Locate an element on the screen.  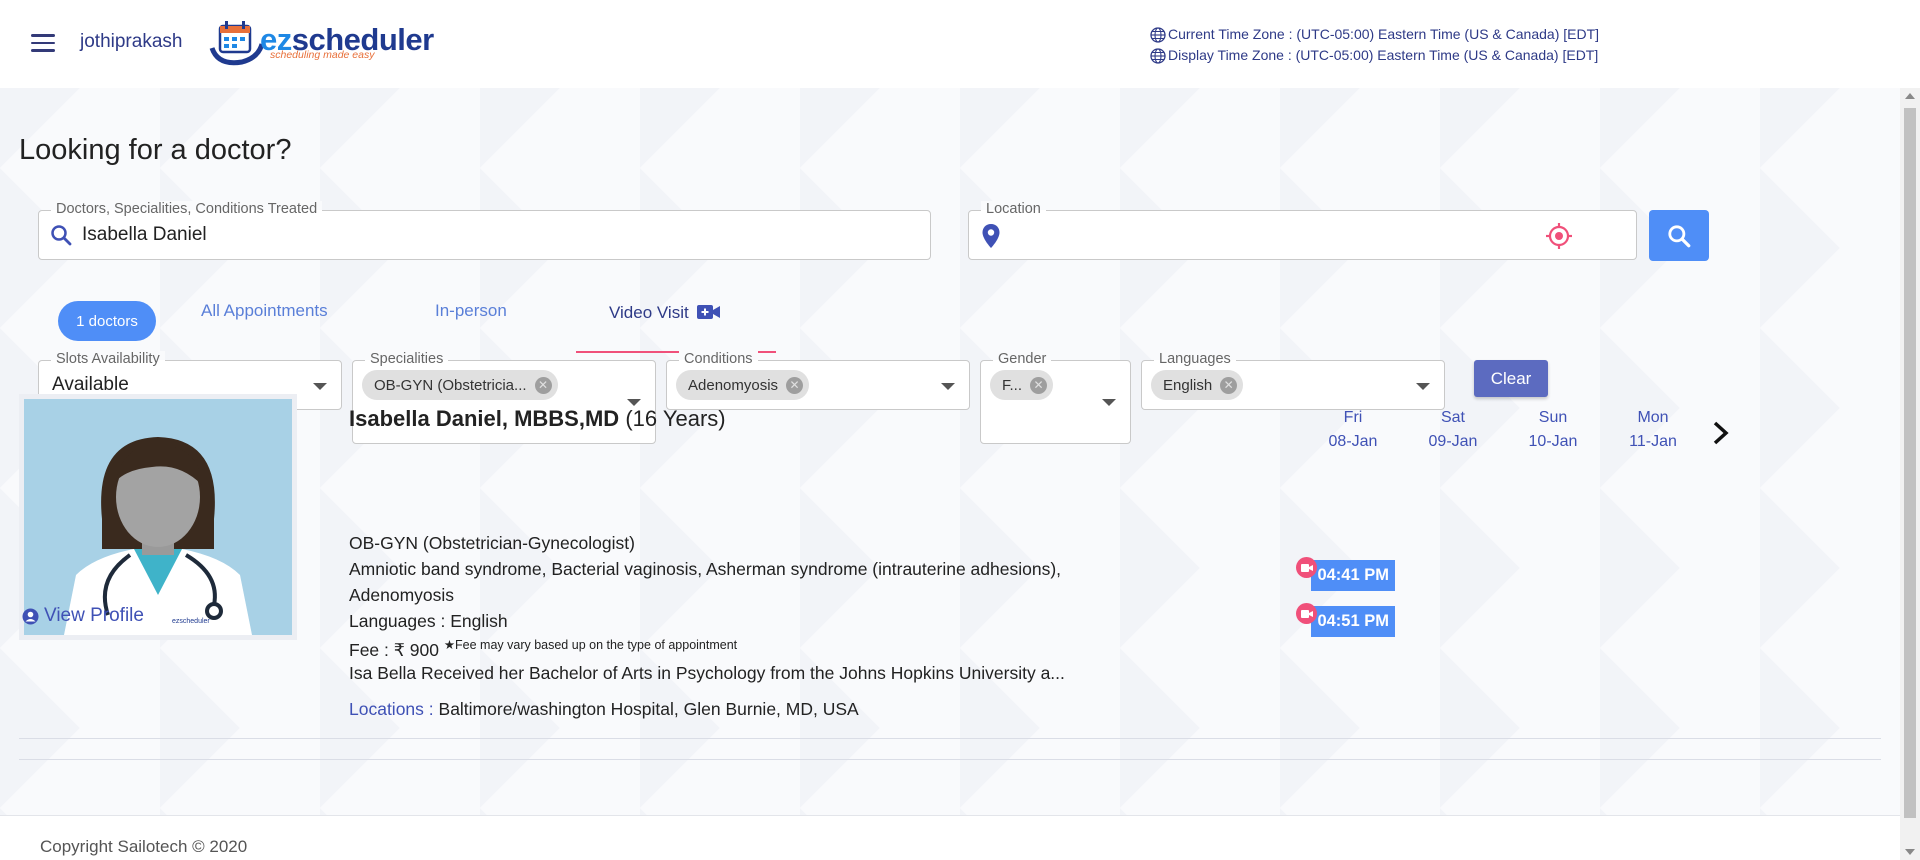
chevron-right-icon is located at coordinates (1721, 433).